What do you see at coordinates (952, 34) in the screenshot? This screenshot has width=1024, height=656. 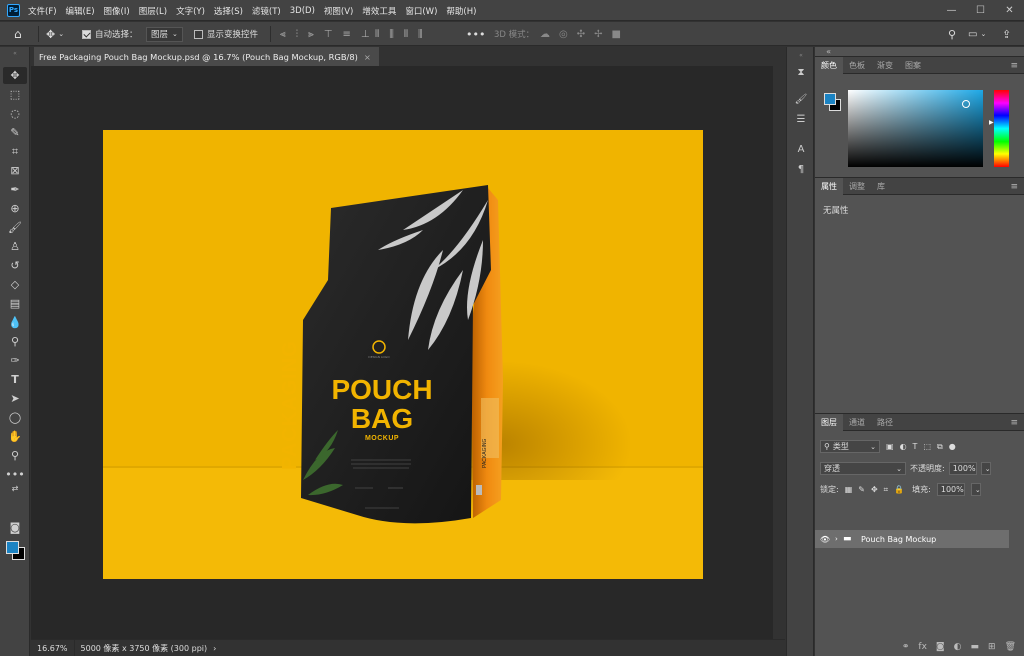 I see `search-icon: ⚲` at bounding box center [952, 34].